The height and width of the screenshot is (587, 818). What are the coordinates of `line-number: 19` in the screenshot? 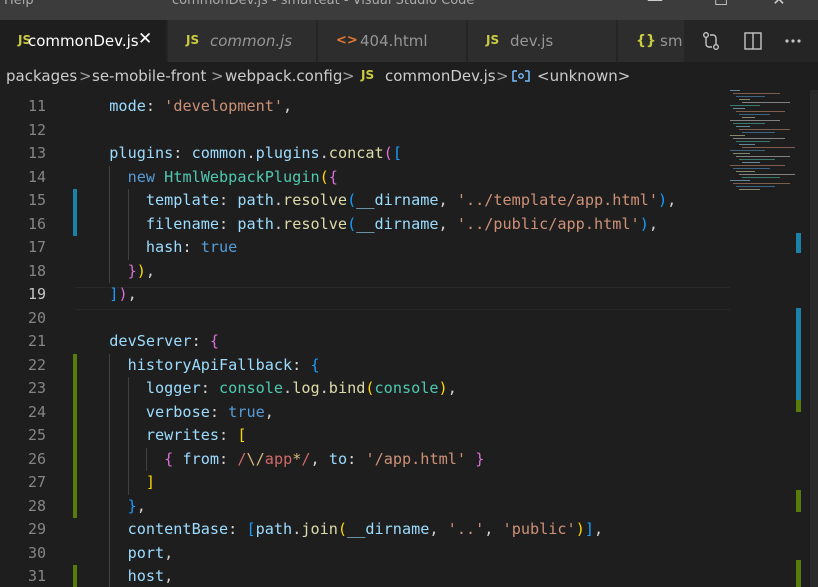 It's located at (36, 294).